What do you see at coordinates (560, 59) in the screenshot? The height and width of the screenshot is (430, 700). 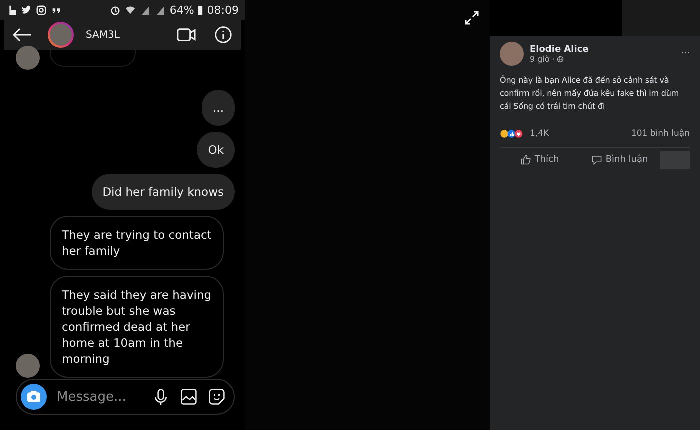 I see `globe-icon` at bounding box center [560, 59].